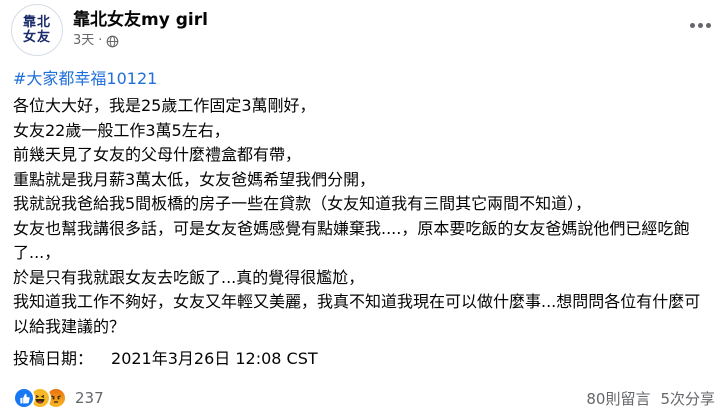 This screenshot has width=725, height=420. Describe the element at coordinates (687, 398) in the screenshot. I see `shares-count-link: 5次分享` at that location.